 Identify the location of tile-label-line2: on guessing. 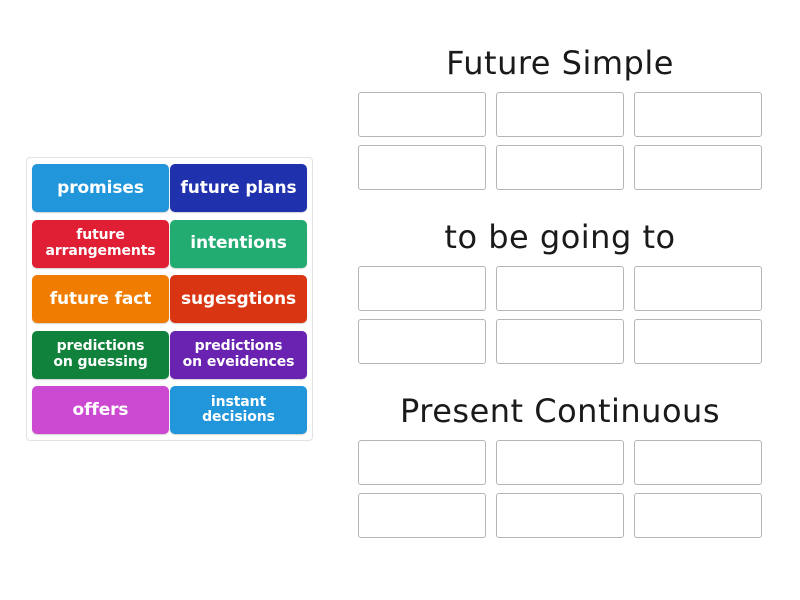
(100, 361).